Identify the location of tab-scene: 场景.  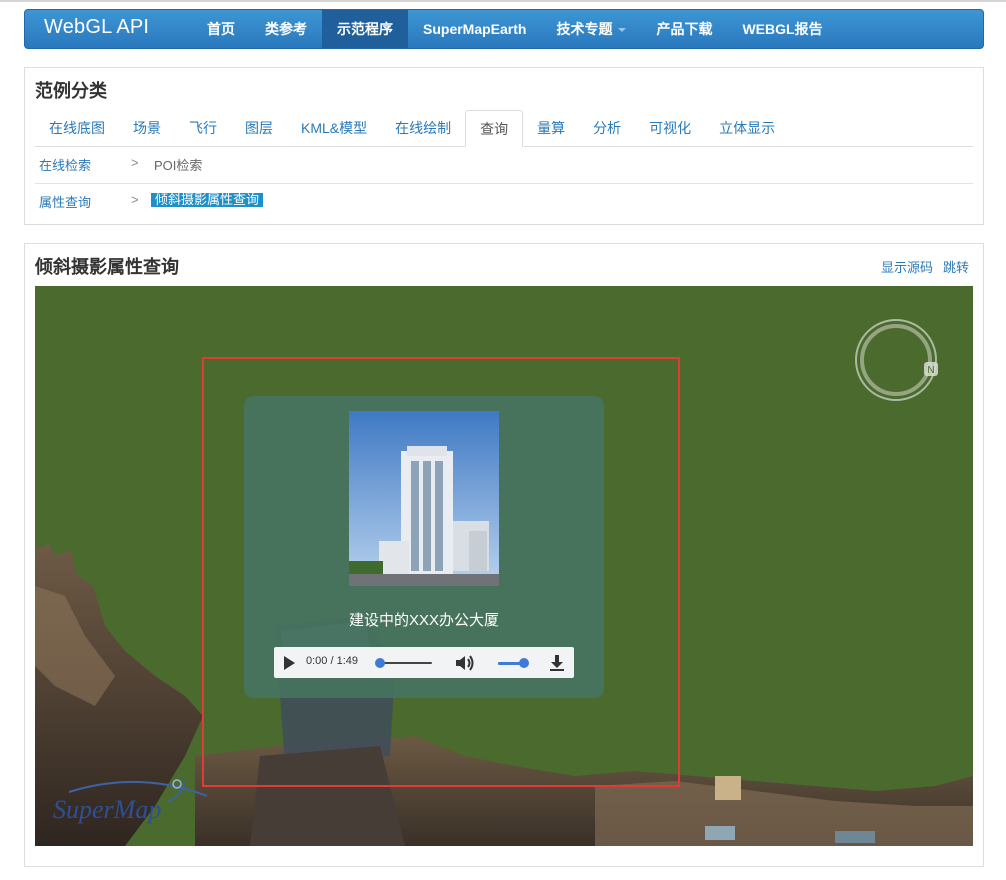
(147, 128).